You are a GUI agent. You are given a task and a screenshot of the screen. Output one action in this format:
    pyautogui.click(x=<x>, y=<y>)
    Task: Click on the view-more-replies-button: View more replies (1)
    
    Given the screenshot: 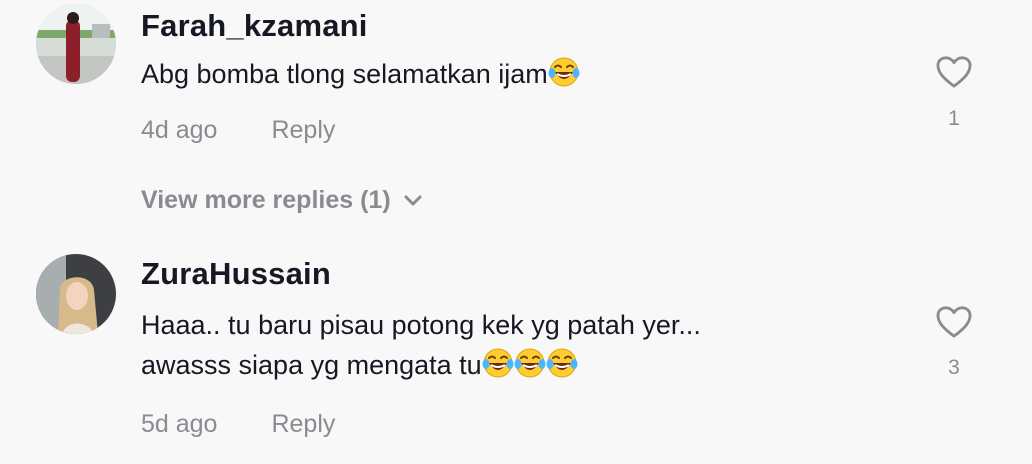 What is the action you would take?
    pyautogui.click(x=282, y=200)
    